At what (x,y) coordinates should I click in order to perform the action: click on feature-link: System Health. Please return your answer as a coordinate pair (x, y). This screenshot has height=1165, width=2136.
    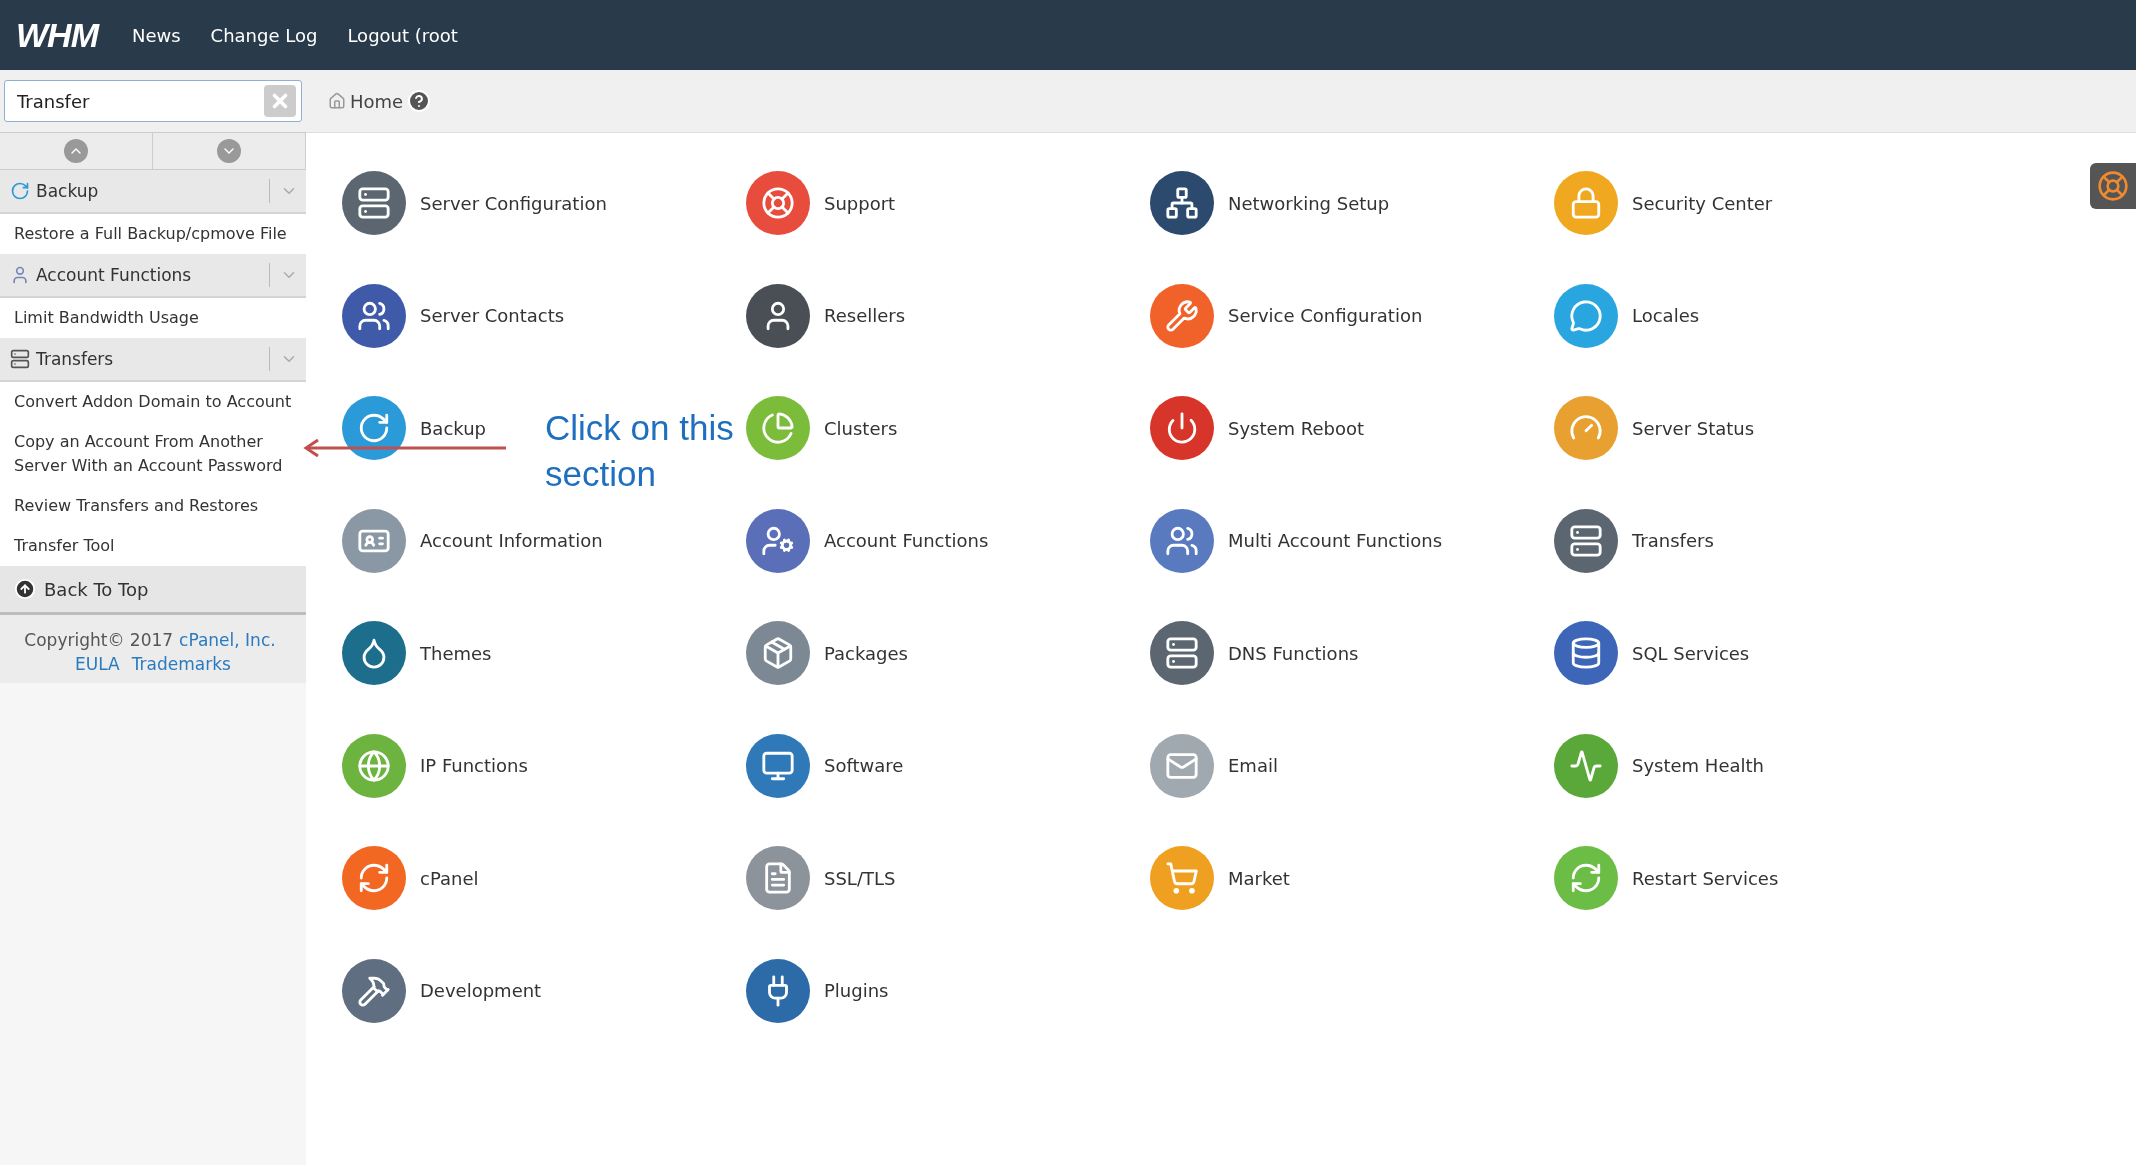
    Looking at the image, I should click on (1659, 765).